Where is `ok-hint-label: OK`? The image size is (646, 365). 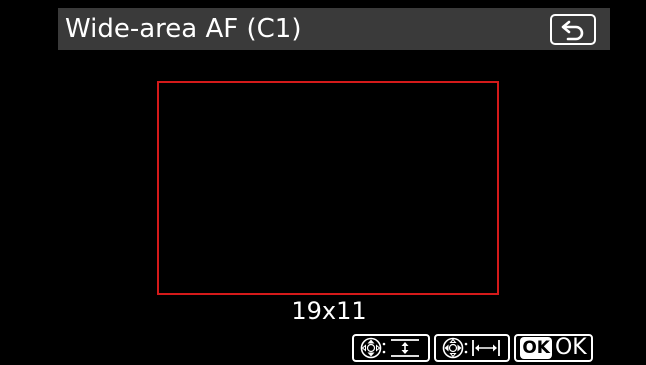
ok-hint-label: OK is located at coordinates (570, 347).